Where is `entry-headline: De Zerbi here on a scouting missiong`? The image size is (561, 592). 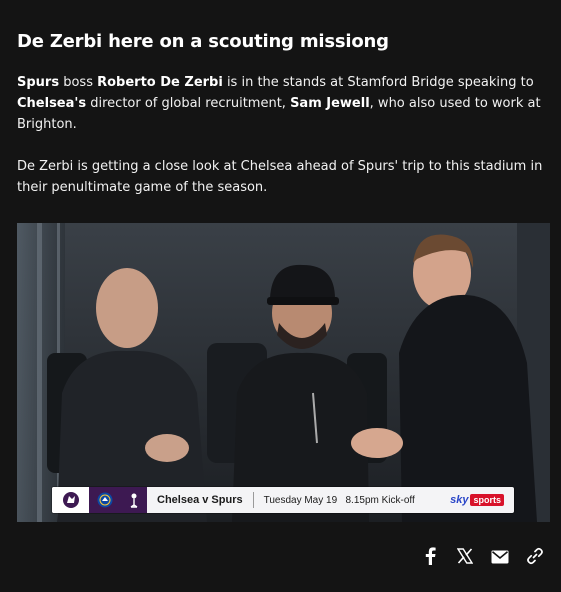
entry-headline: De Zerbi here on a scouting missiong is located at coordinates (203, 41).